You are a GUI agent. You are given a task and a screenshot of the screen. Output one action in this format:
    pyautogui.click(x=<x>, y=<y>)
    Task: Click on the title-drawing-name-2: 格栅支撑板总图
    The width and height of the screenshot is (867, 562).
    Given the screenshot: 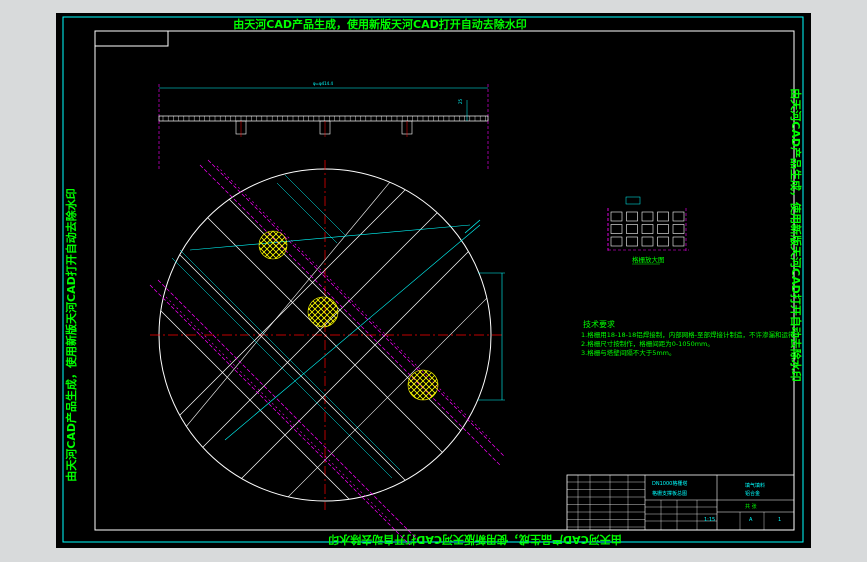 What is the action you would take?
    pyautogui.click(x=669, y=493)
    